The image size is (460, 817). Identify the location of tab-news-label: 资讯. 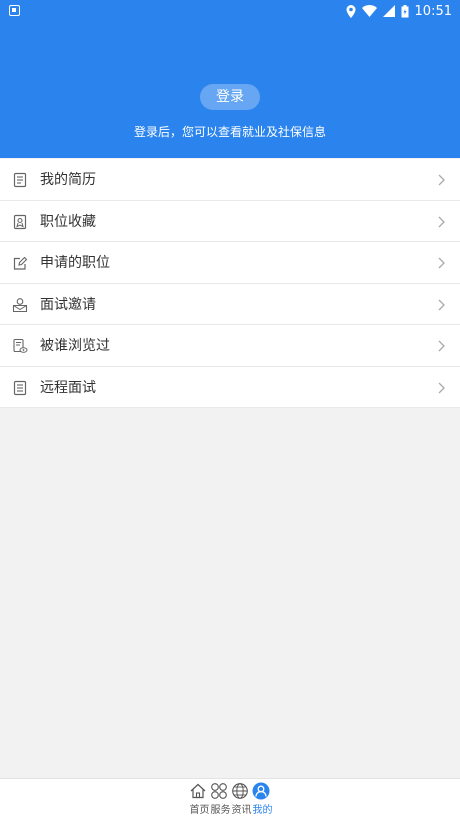
(241, 808).